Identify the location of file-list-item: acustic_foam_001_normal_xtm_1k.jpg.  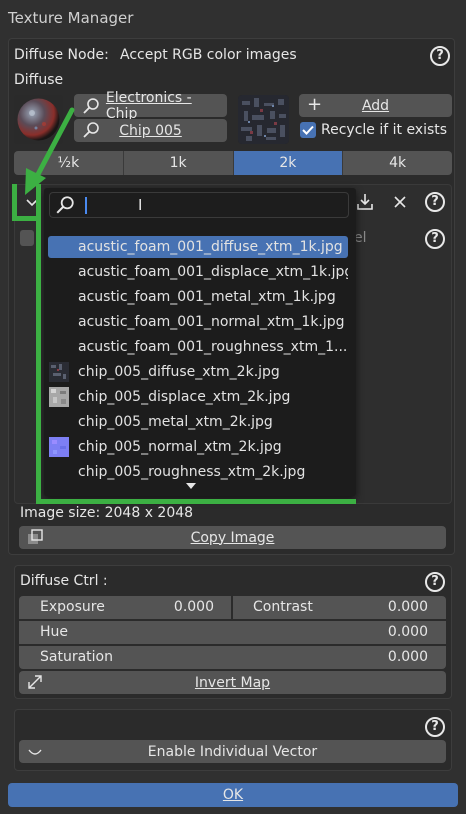
(198, 322).